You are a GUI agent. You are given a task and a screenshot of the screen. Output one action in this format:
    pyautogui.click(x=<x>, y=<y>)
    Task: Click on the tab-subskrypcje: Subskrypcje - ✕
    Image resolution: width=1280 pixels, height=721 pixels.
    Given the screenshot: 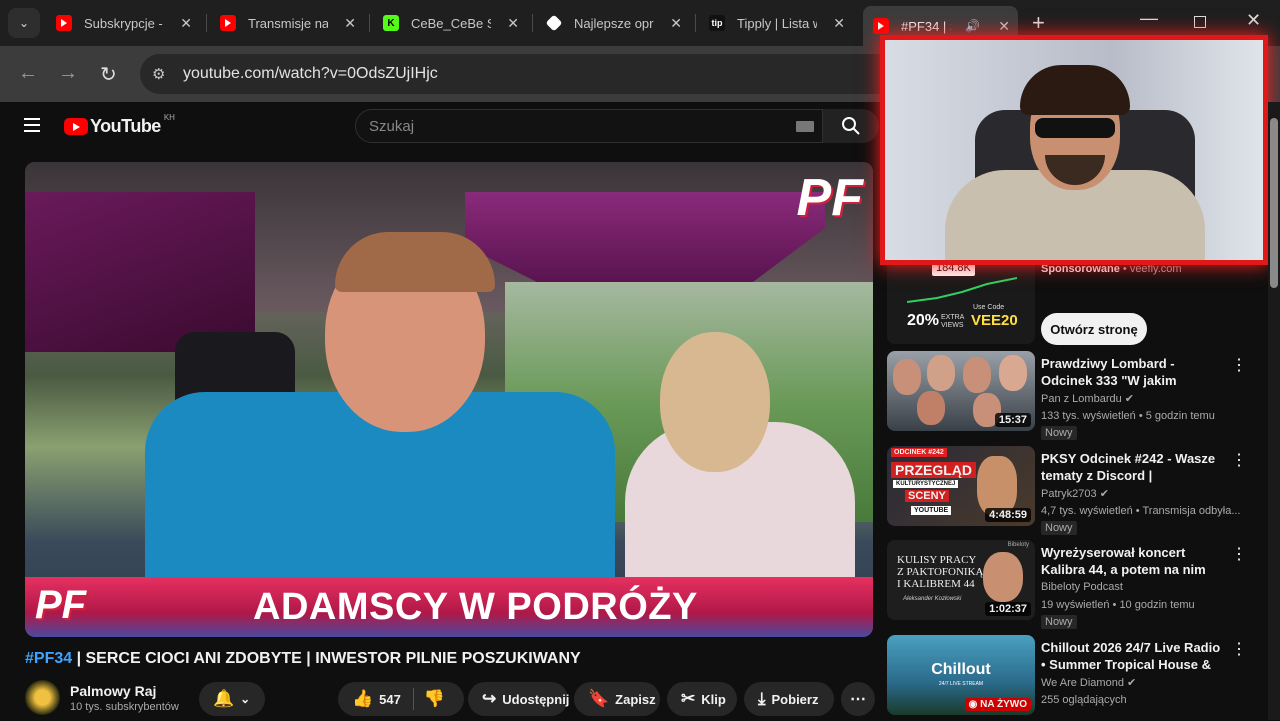 What is the action you would take?
    pyautogui.click(x=123, y=23)
    